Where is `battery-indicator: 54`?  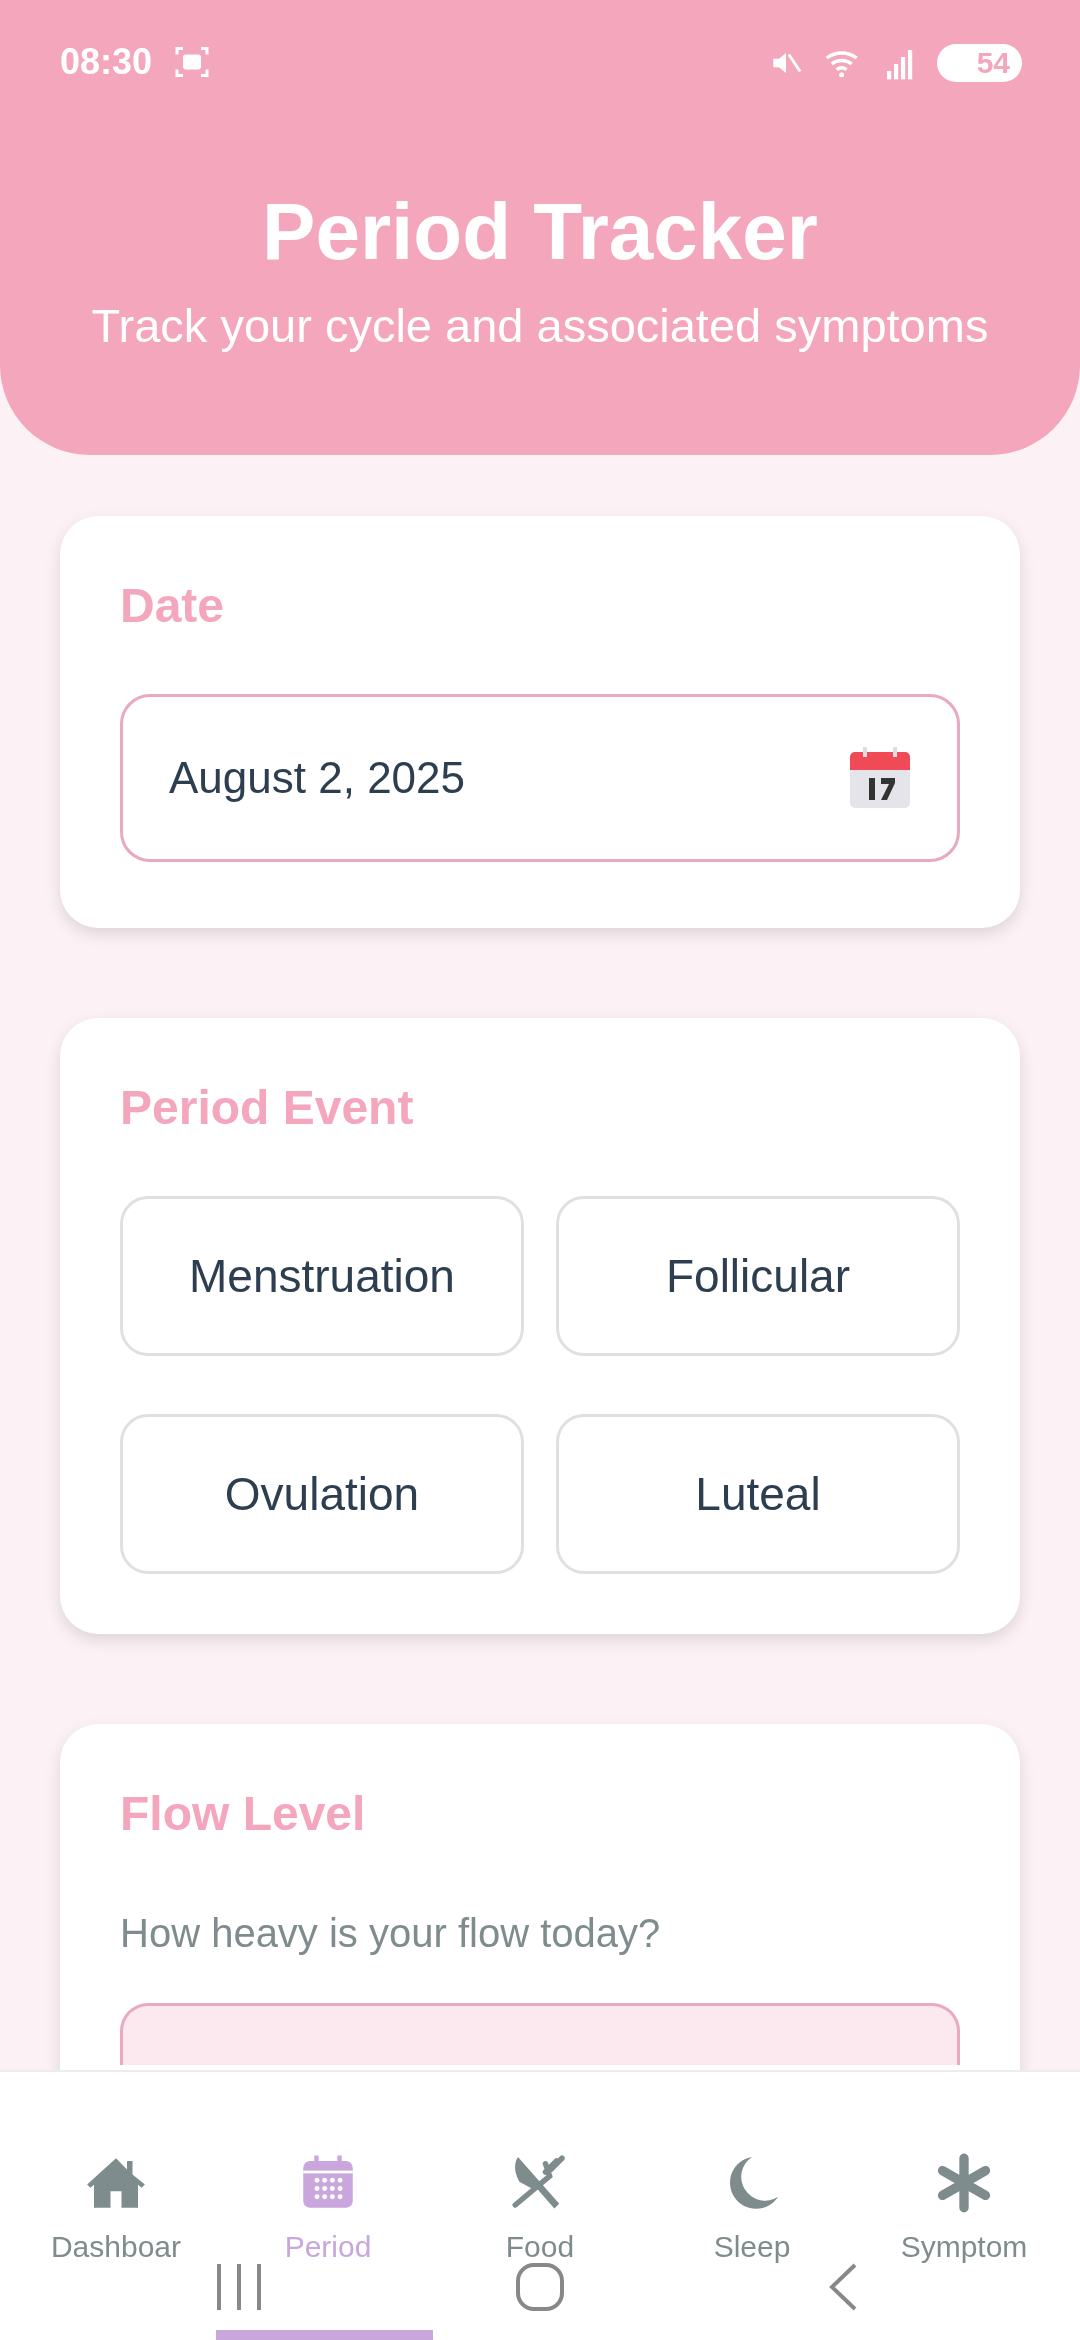 battery-indicator: 54 is located at coordinates (979, 63).